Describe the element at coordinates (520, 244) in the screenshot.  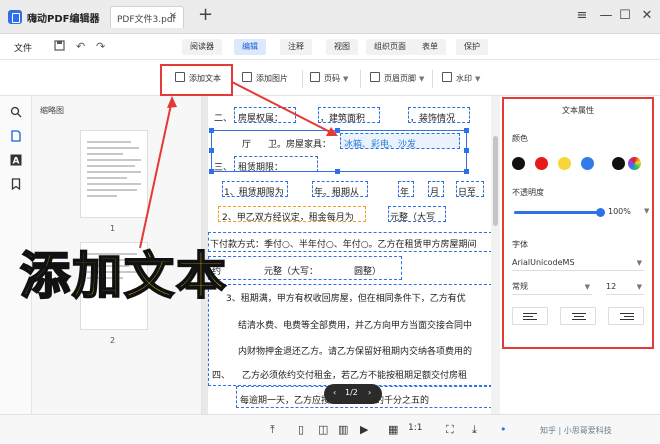
I see `font-label: 字体` at that location.